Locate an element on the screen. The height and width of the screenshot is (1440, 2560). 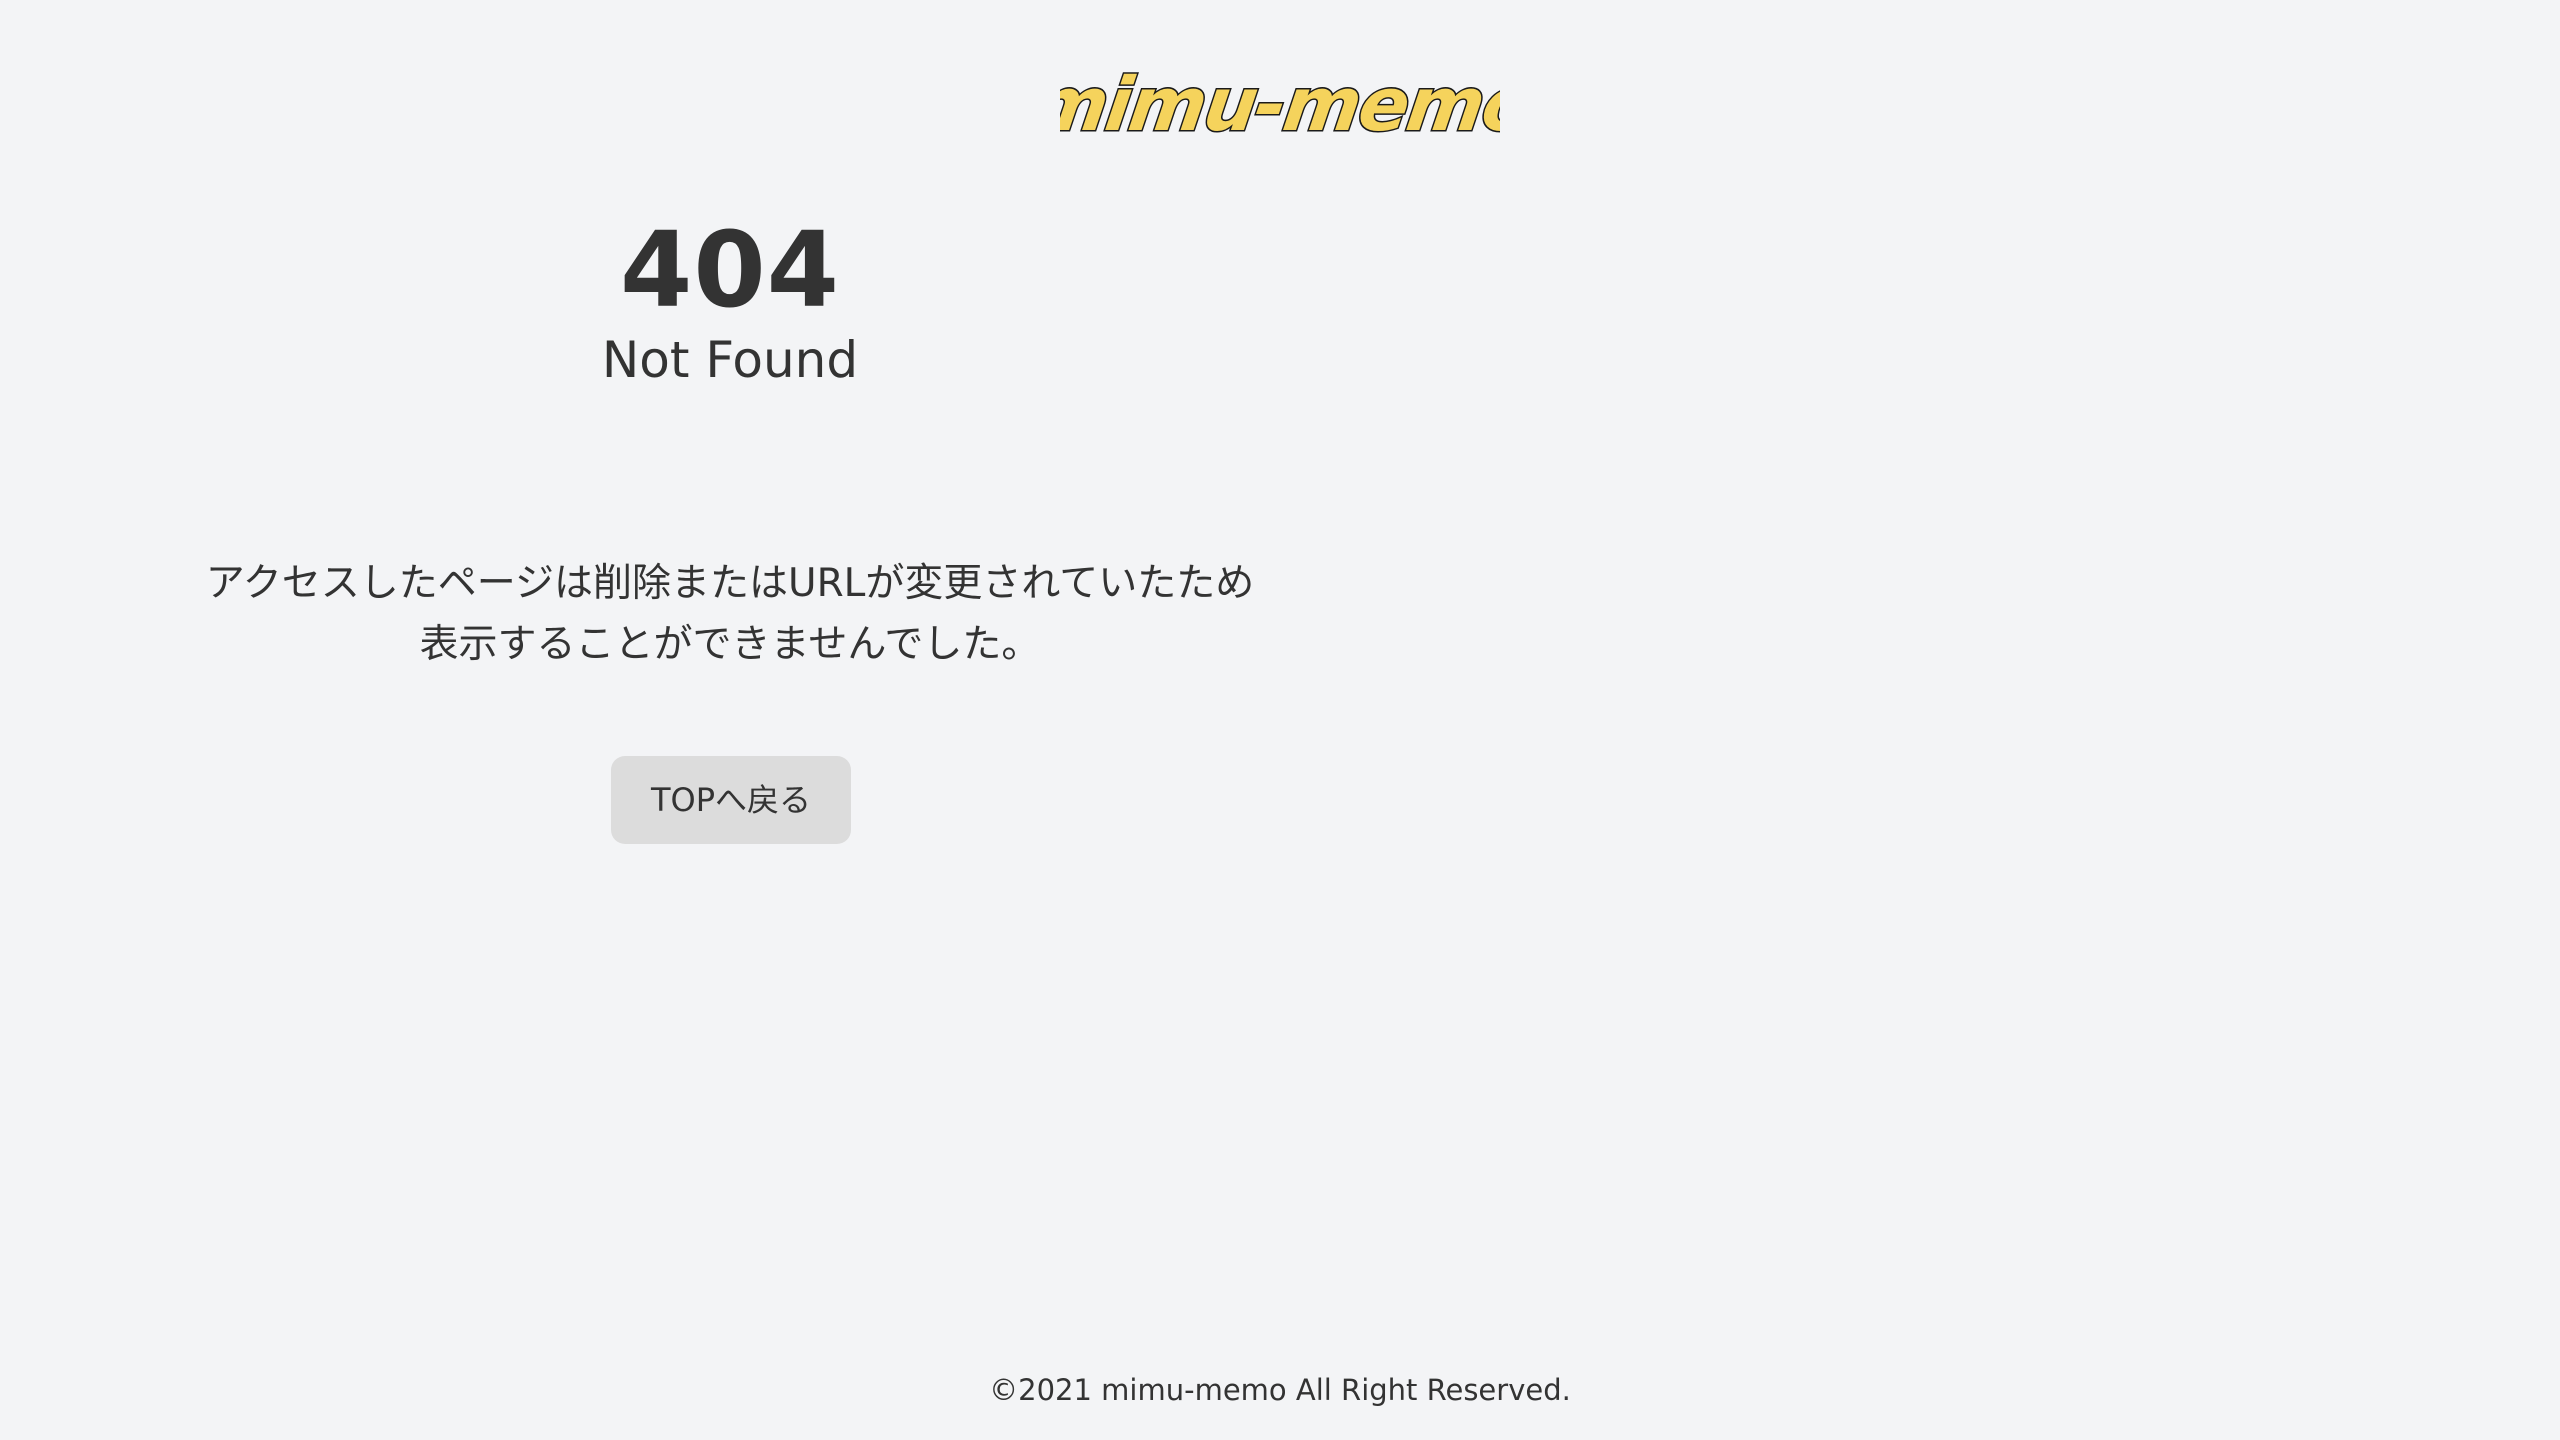
error-code: 404 is located at coordinates (730, 270).